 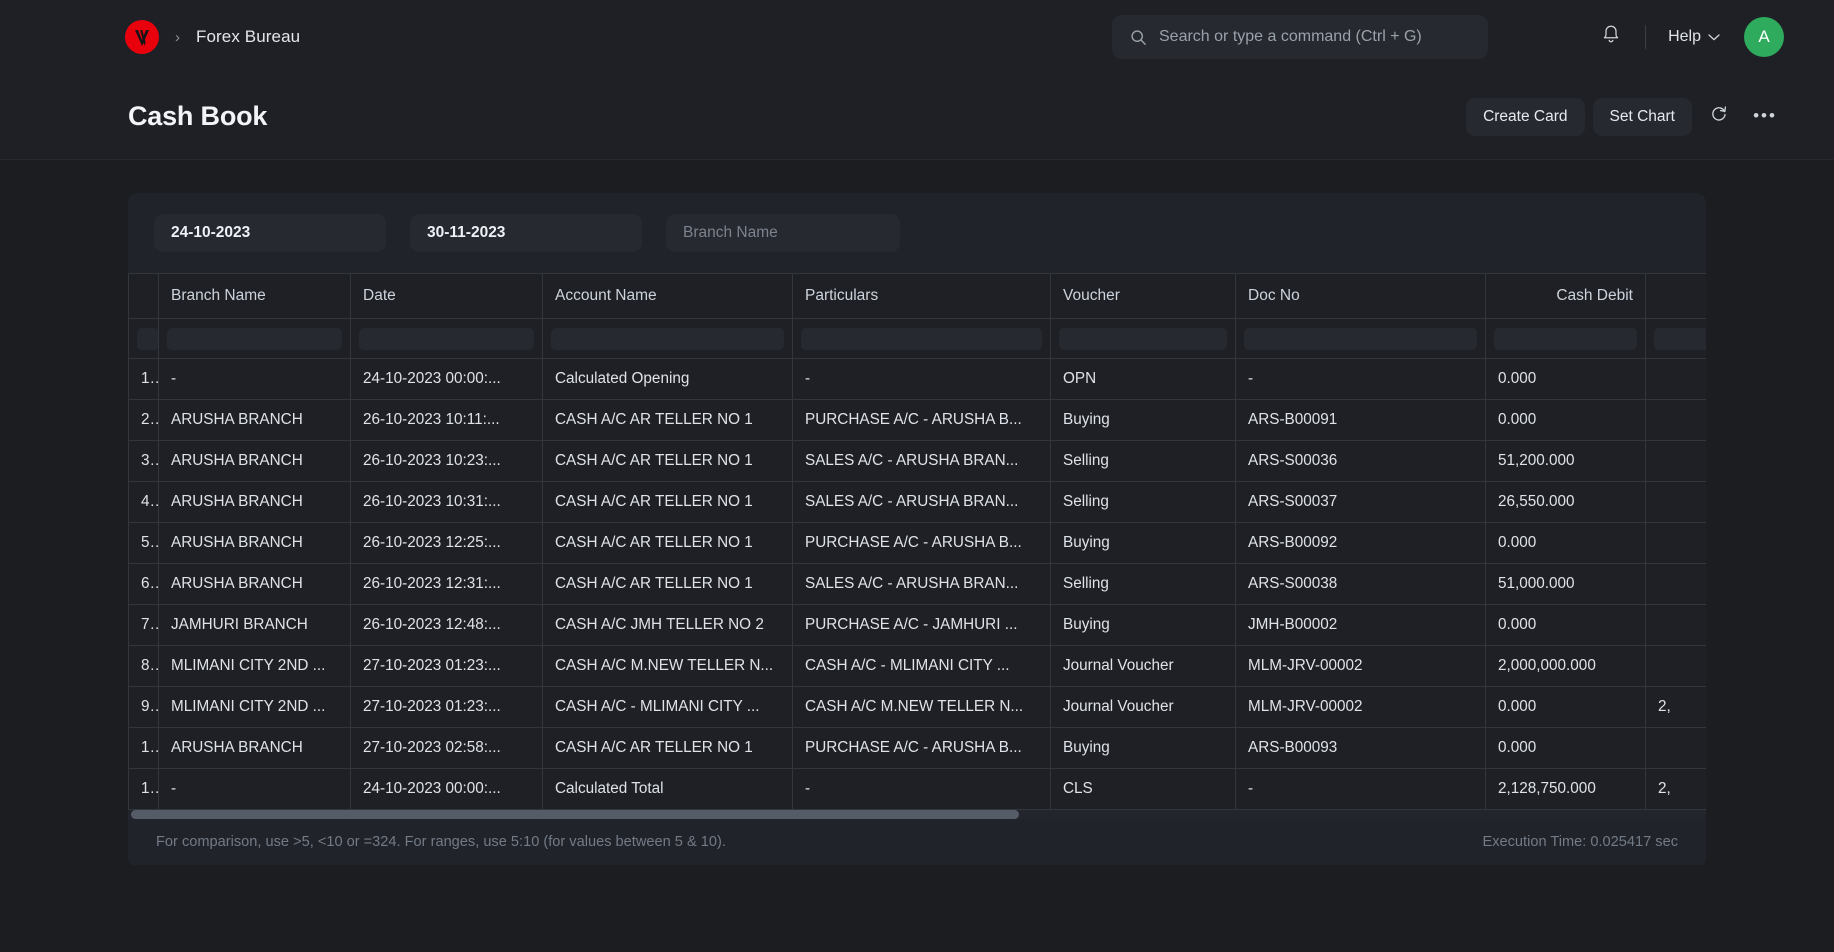 I want to click on filter-input-account-name, so click(x=667, y=338).